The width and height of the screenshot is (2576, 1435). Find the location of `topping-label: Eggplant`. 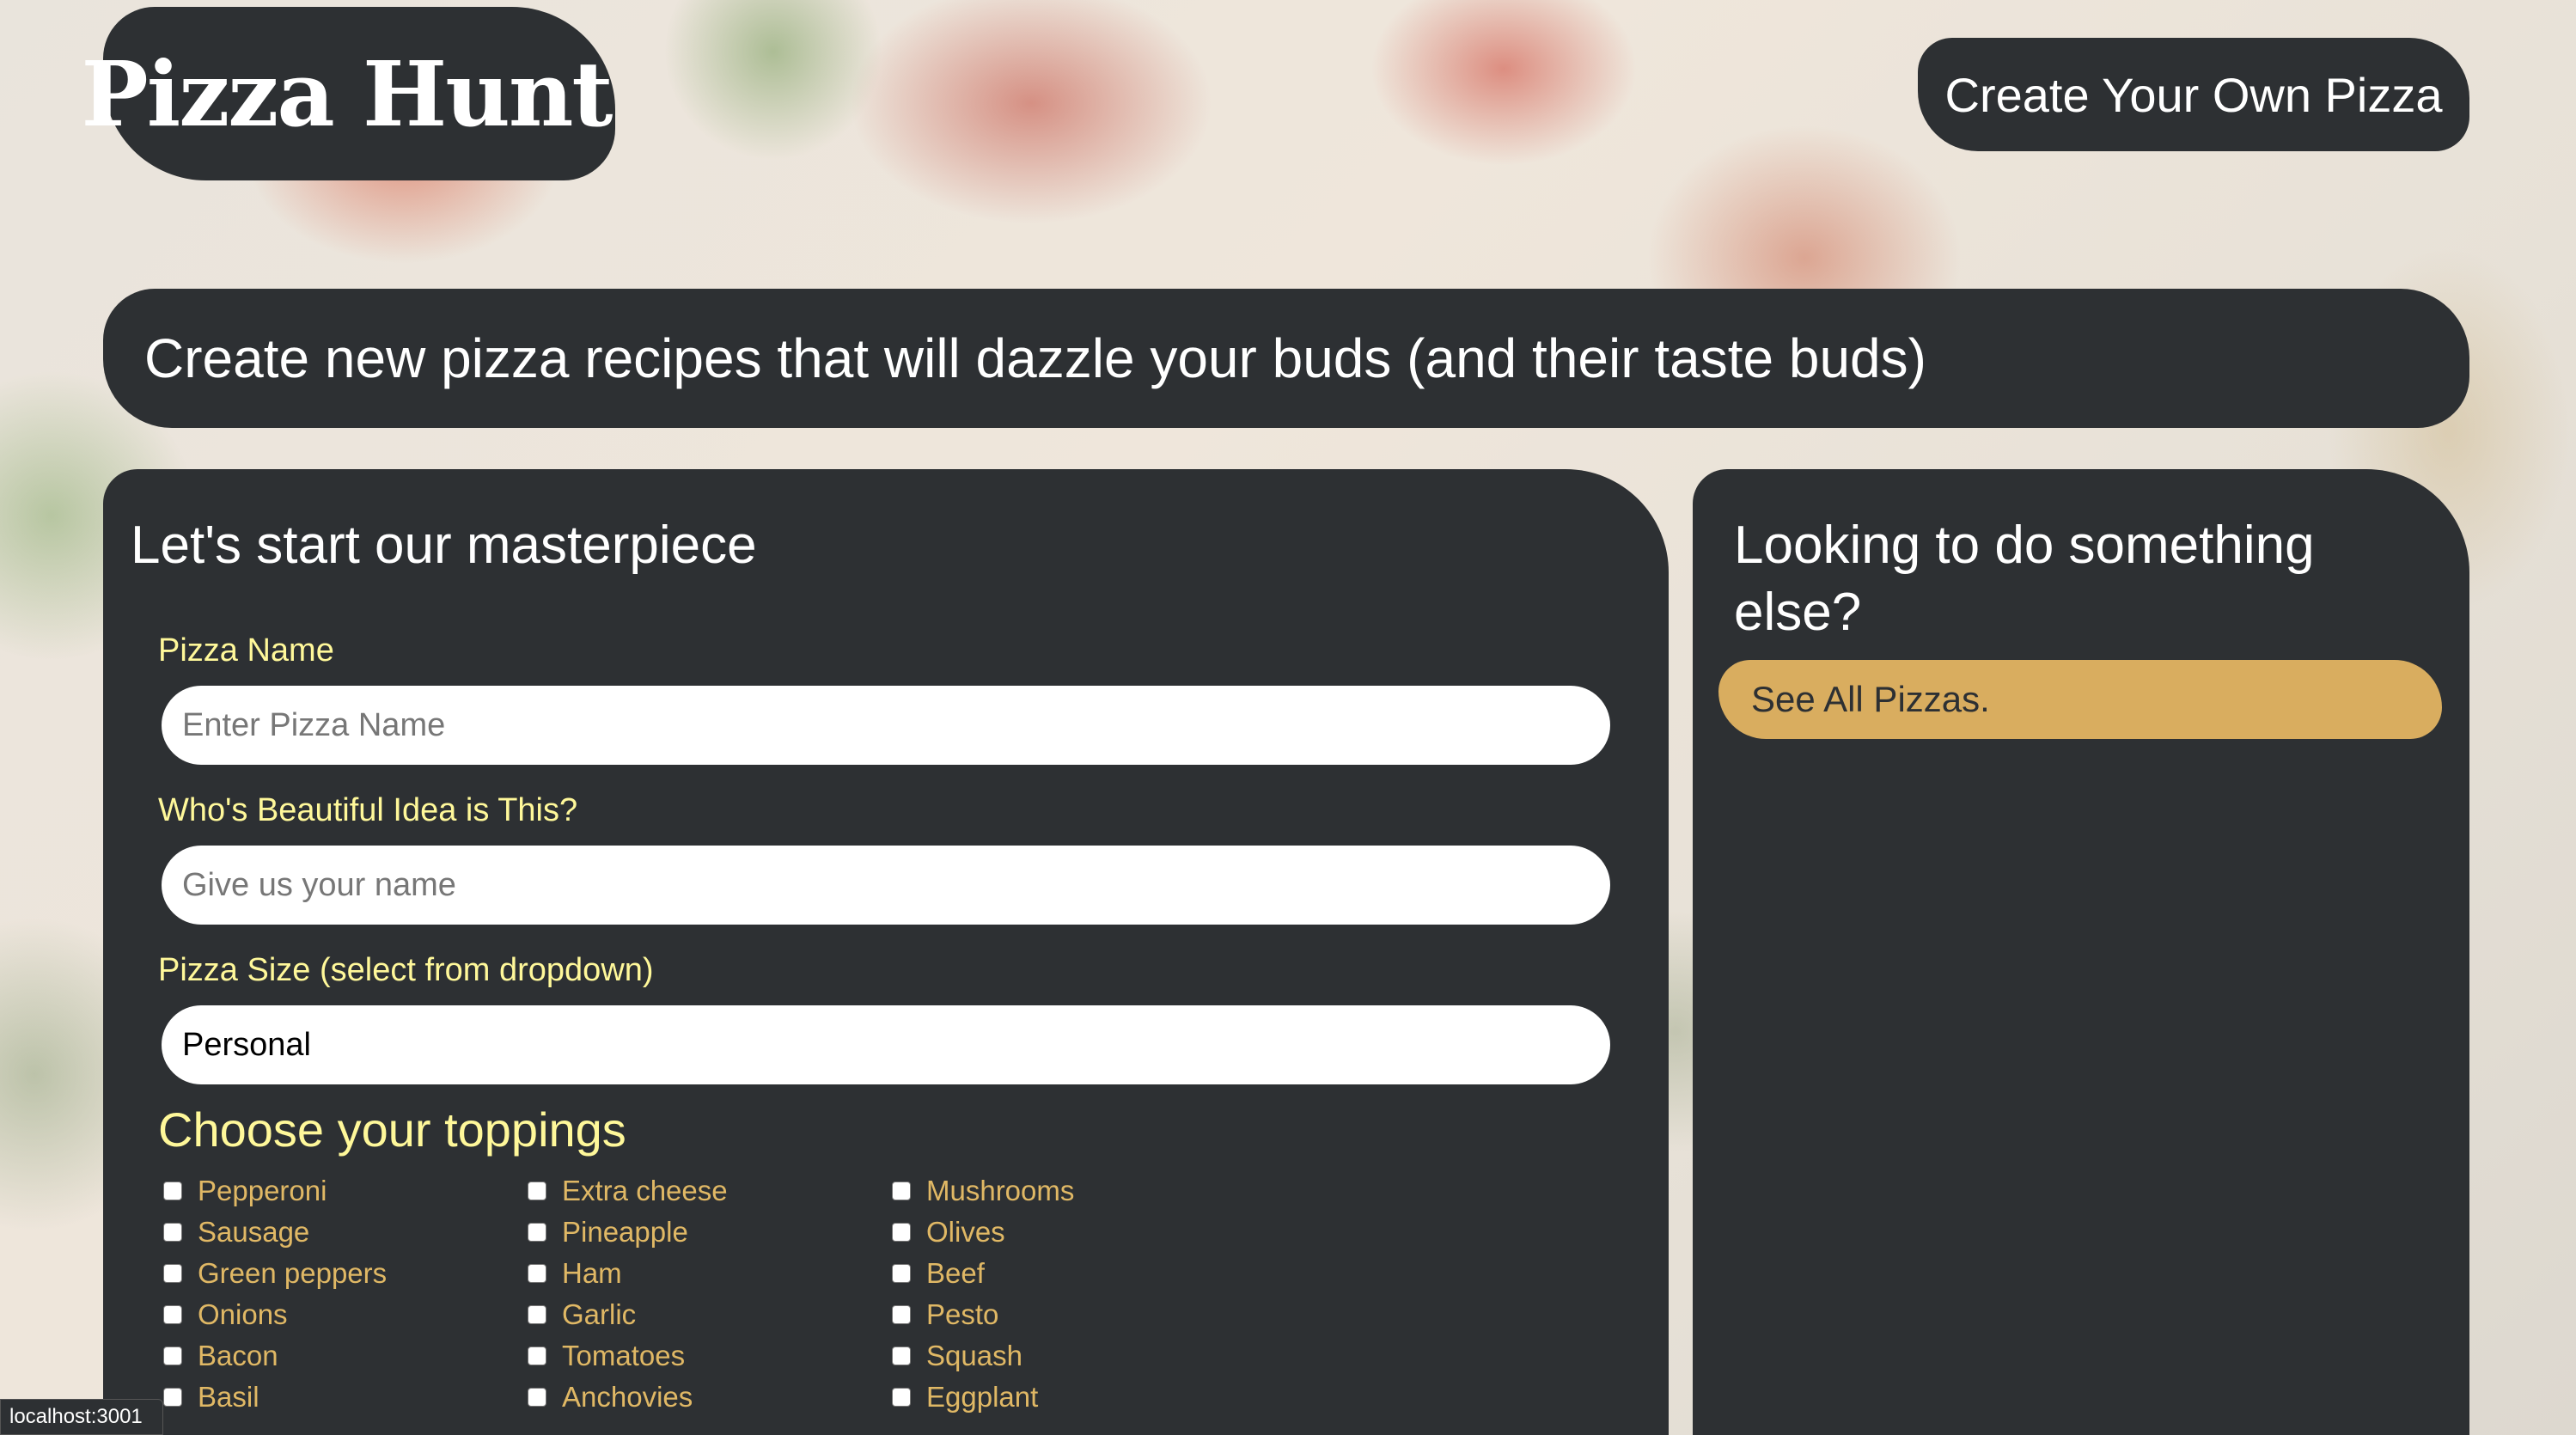

topping-label: Eggplant is located at coordinates (982, 1397).